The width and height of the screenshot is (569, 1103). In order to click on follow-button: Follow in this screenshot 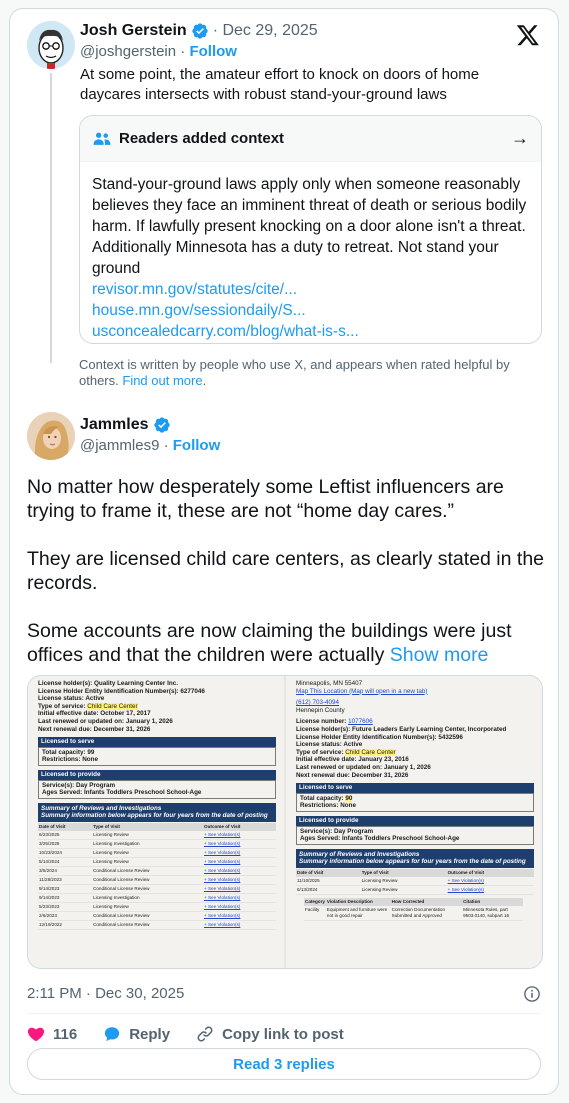, I will do `click(197, 445)`.